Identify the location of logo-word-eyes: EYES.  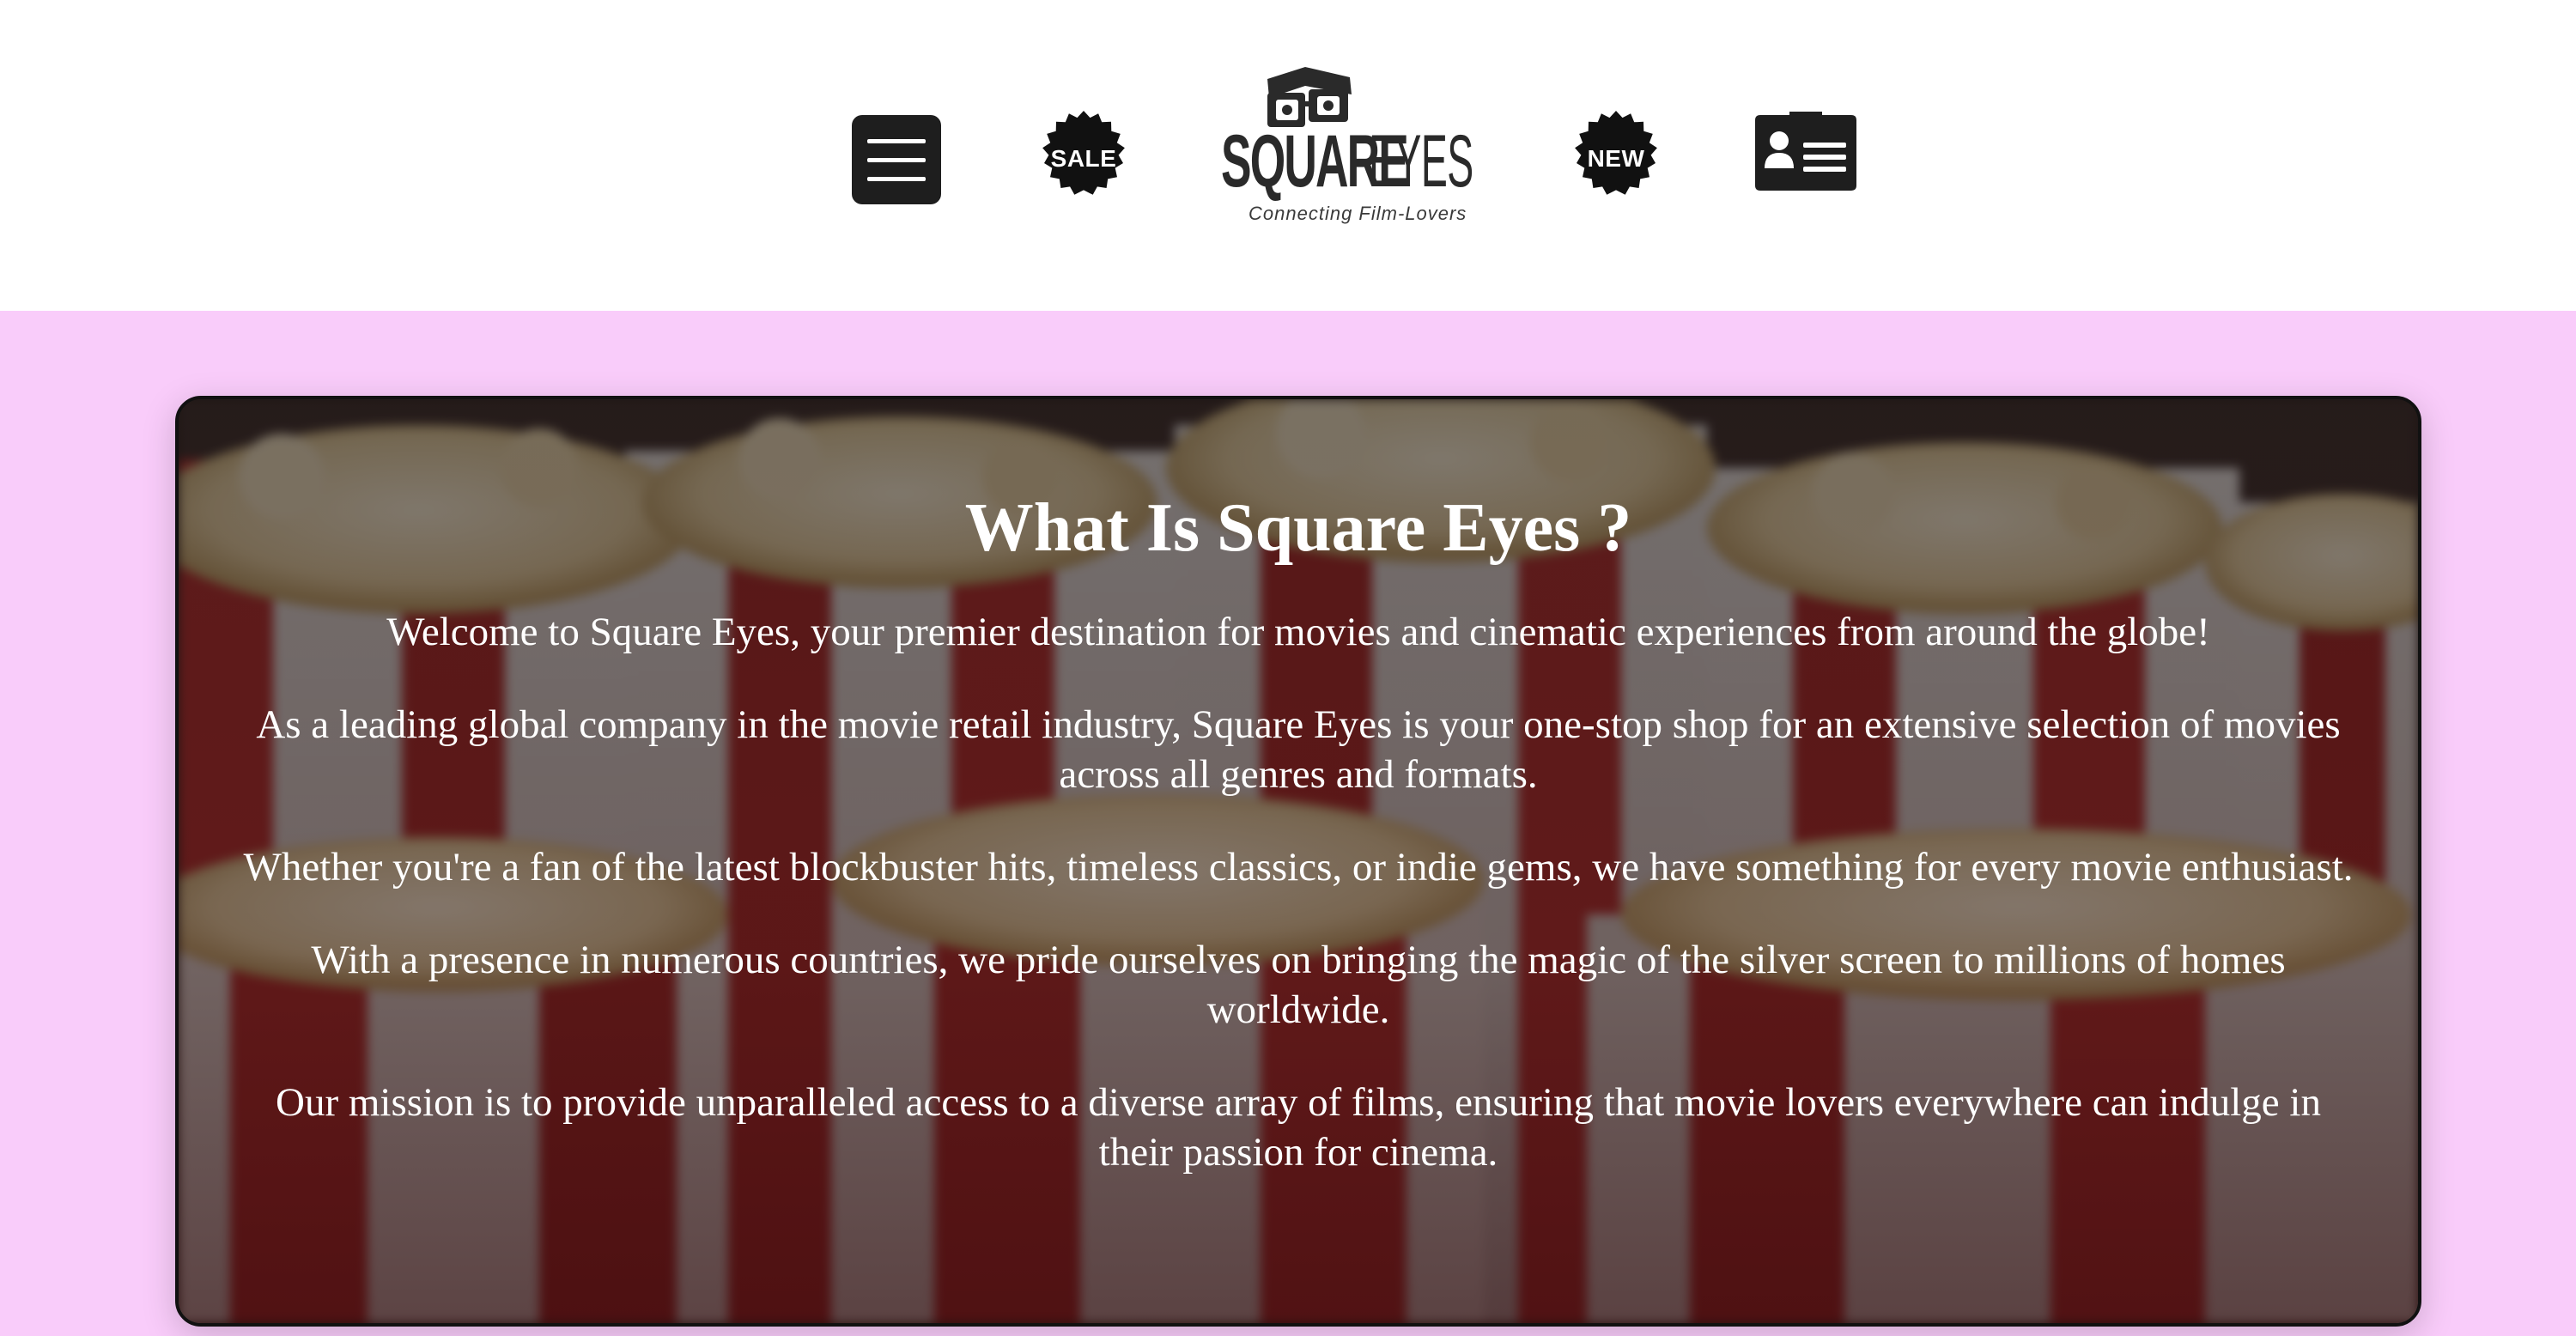
(1421, 161).